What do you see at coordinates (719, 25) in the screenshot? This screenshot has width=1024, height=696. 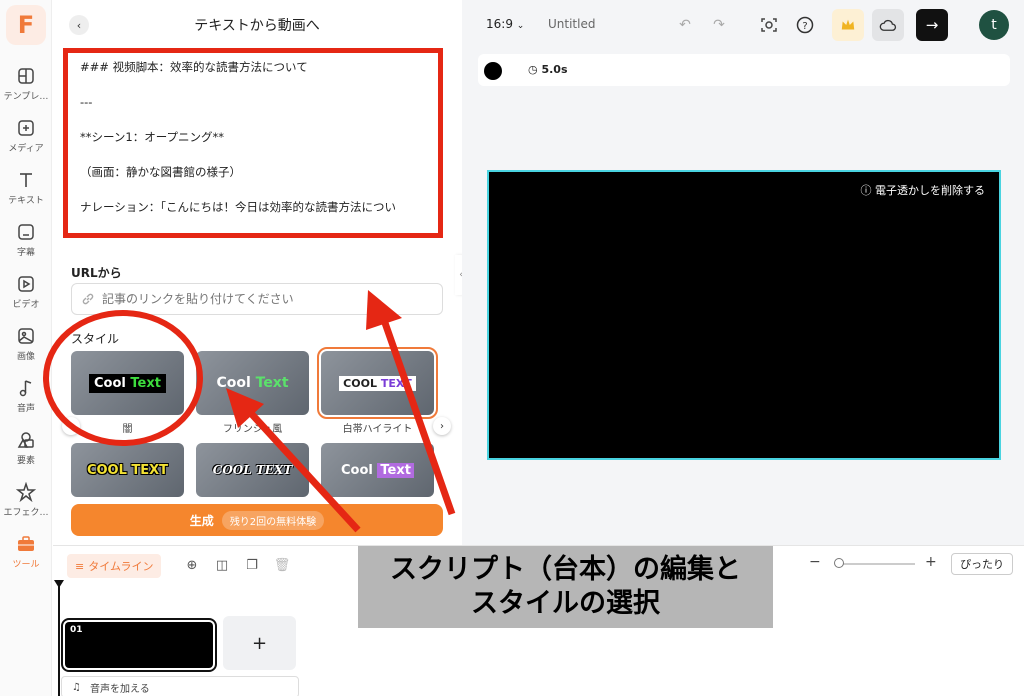 I see `redo-icon: ↷` at bounding box center [719, 25].